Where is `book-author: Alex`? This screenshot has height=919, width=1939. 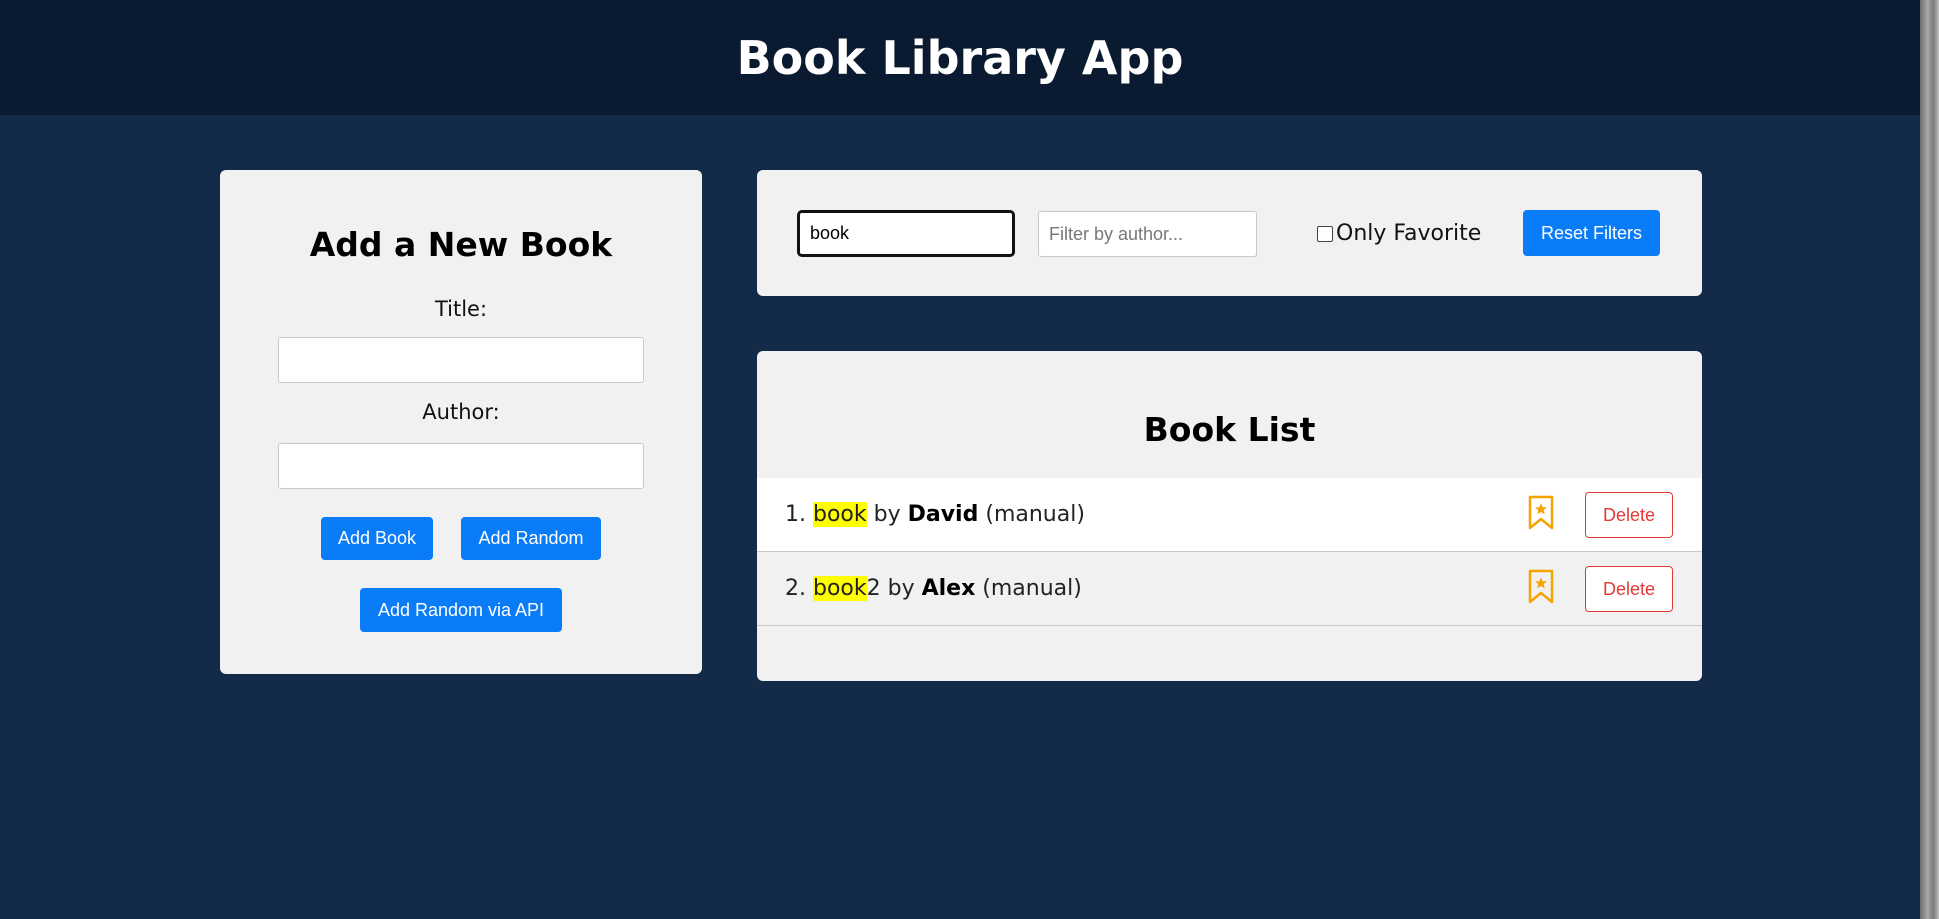
book-author: Alex is located at coordinates (948, 588).